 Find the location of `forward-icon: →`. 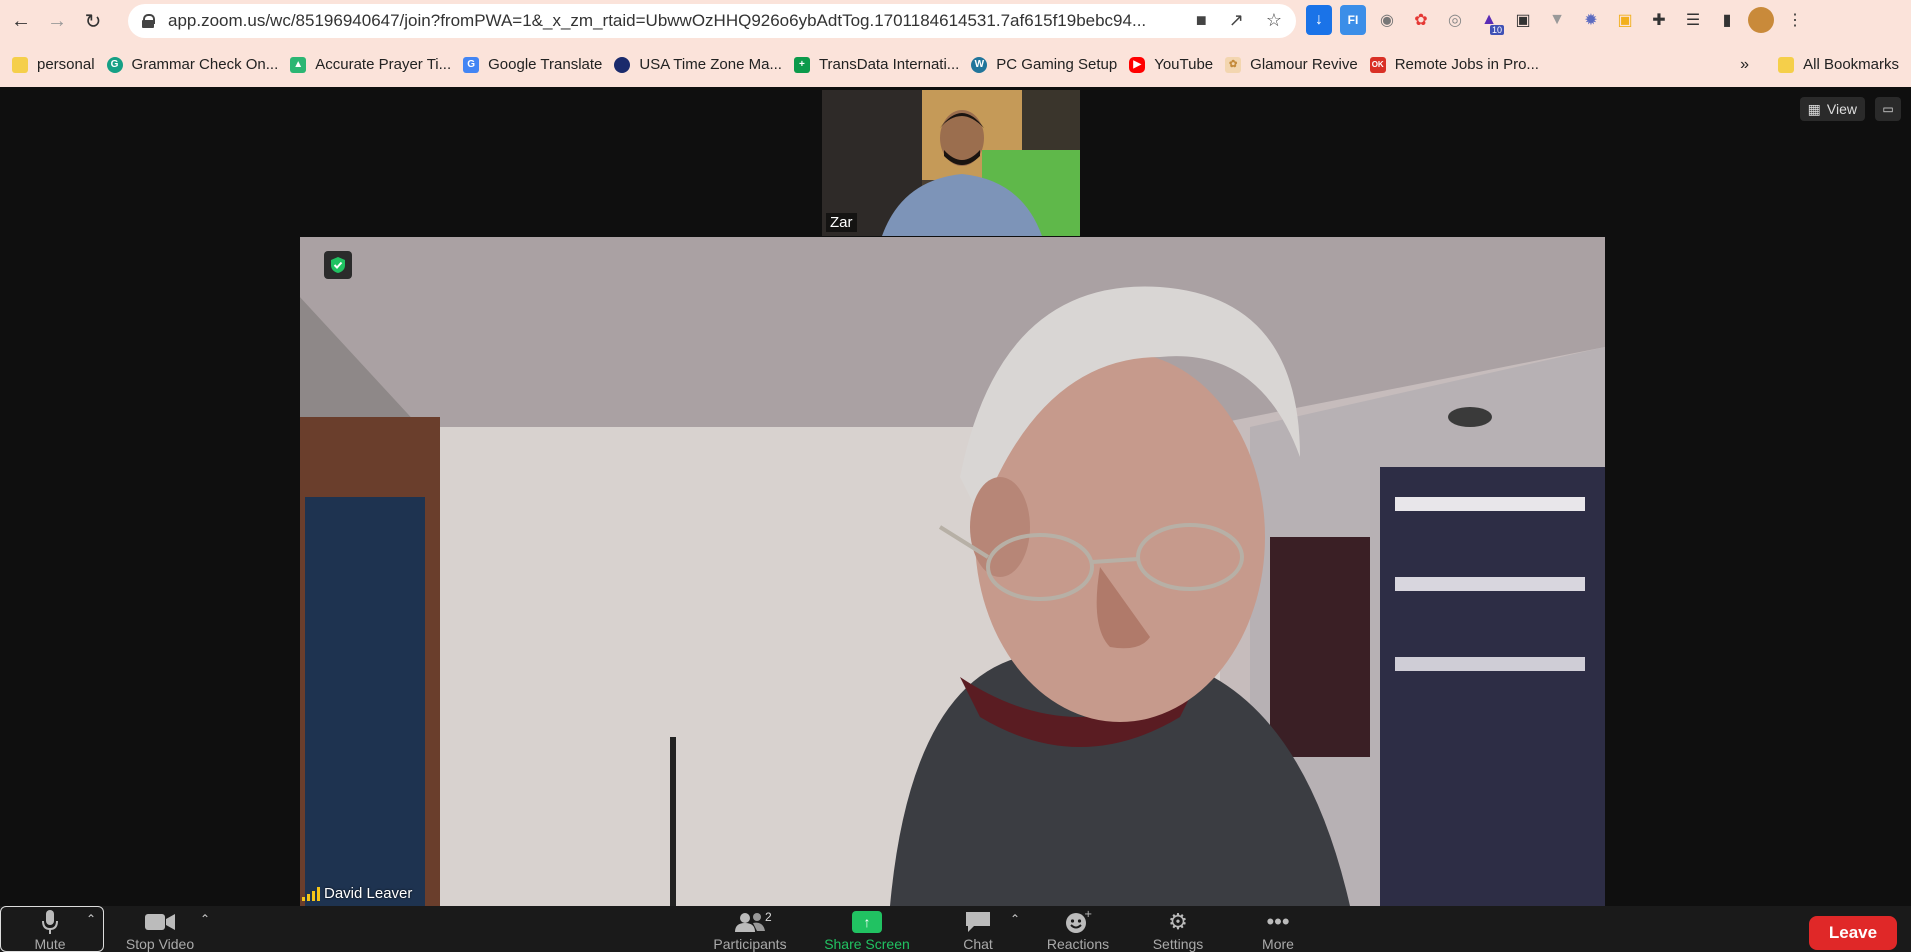

forward-icon: → is located at coordinates (57, 21).